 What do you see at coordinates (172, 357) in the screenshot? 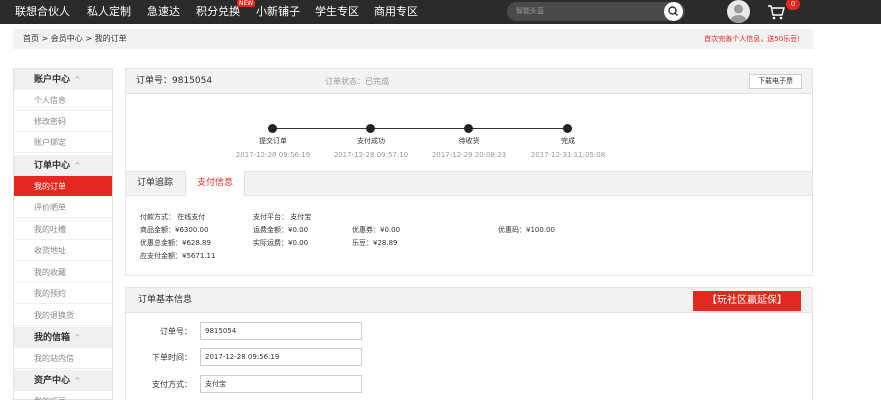
I see `field-label-order-time: 下单时间：` at bounding box center [172, 357].